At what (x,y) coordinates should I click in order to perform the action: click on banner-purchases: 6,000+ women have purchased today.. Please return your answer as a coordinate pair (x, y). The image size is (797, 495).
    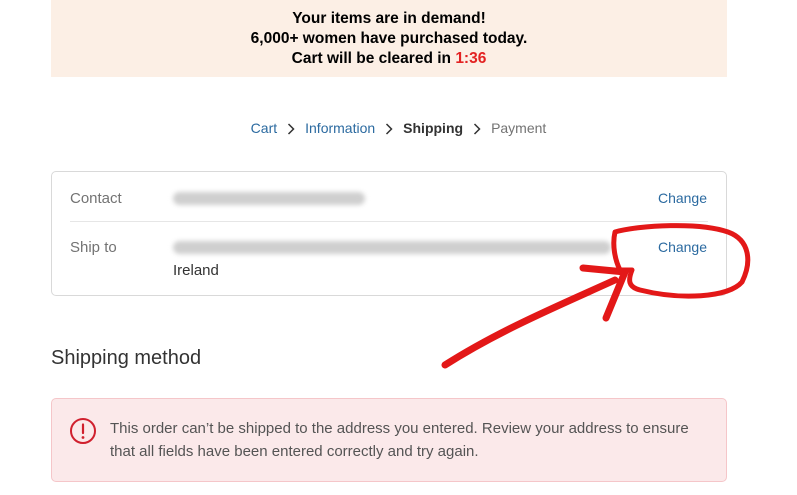
    Looking at the image, I should click on (389, 38).